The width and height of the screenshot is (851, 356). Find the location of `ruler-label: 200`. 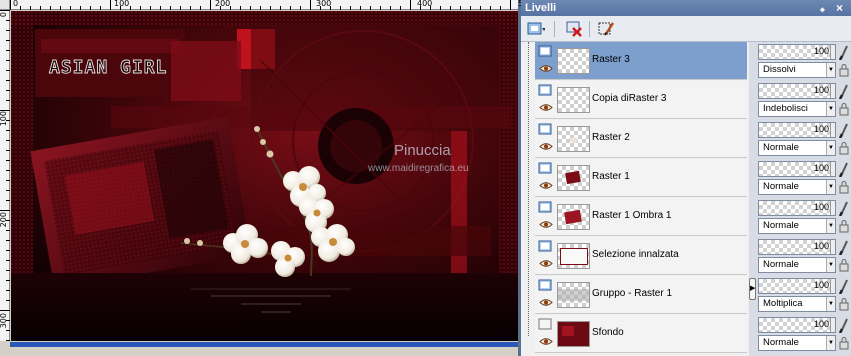

ruler-label: 200 is located at coordinates (223, 4).